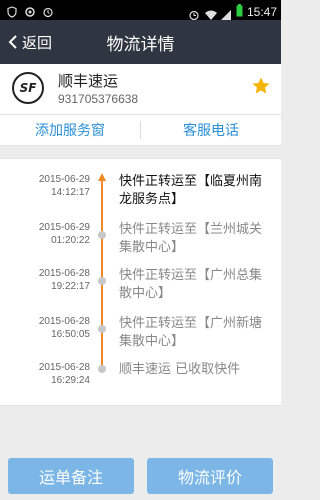 Image resolution: width=320 pixels, height=500 pixels. I want to click on back-button: 返回, so click(30, 42).